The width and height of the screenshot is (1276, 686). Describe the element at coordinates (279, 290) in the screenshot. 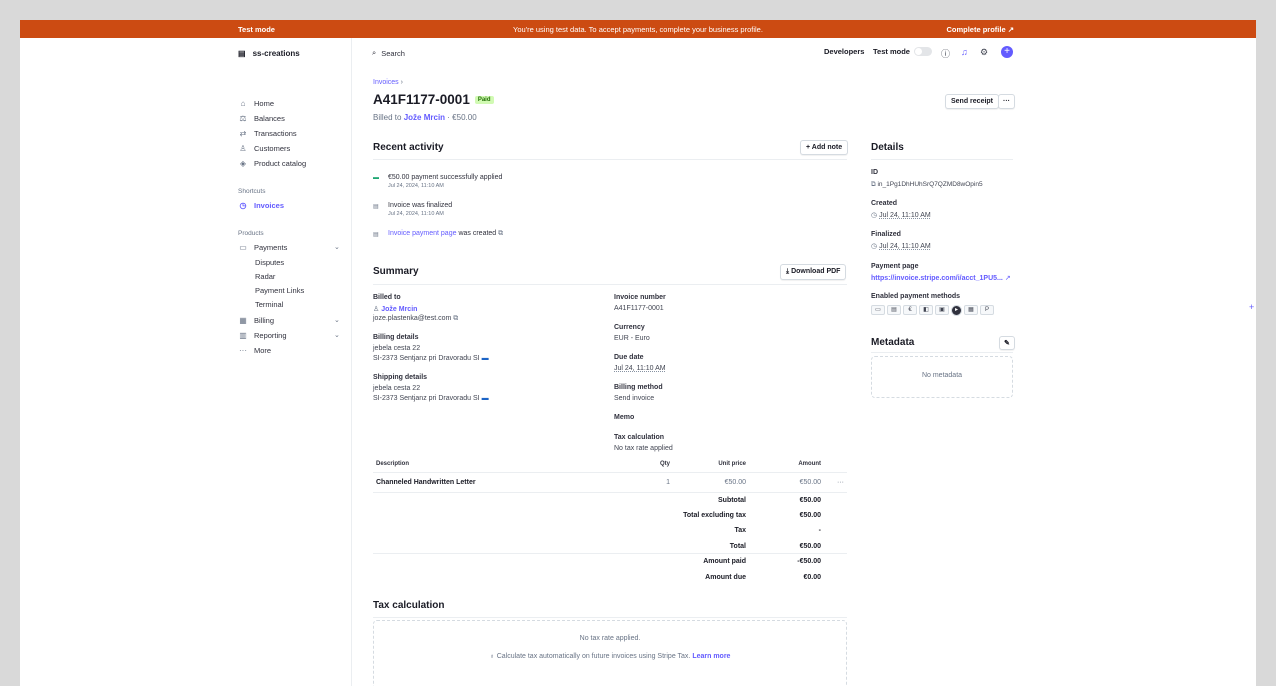

I see `sidebar-subitem-payment-links: Payment Links` at that location.